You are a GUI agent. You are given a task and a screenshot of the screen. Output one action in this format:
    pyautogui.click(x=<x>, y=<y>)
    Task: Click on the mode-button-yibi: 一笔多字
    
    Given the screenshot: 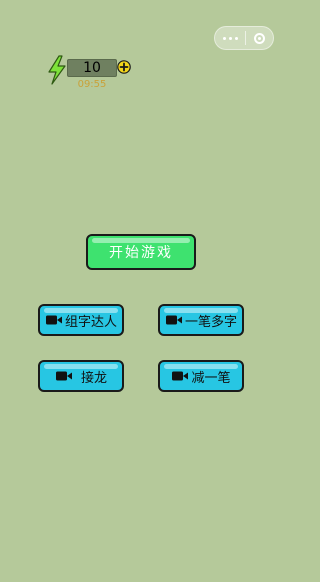 What is the action you would take?
    pyautogui.click(x=201, y=320)
    